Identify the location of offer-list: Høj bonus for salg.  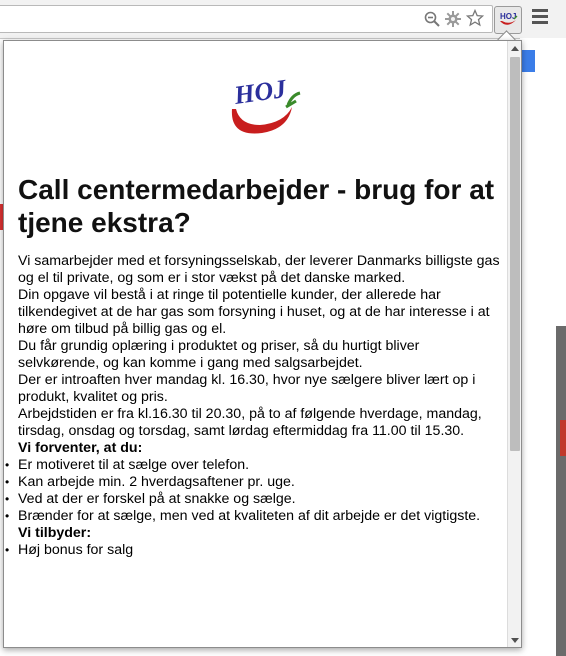
(252, 550).